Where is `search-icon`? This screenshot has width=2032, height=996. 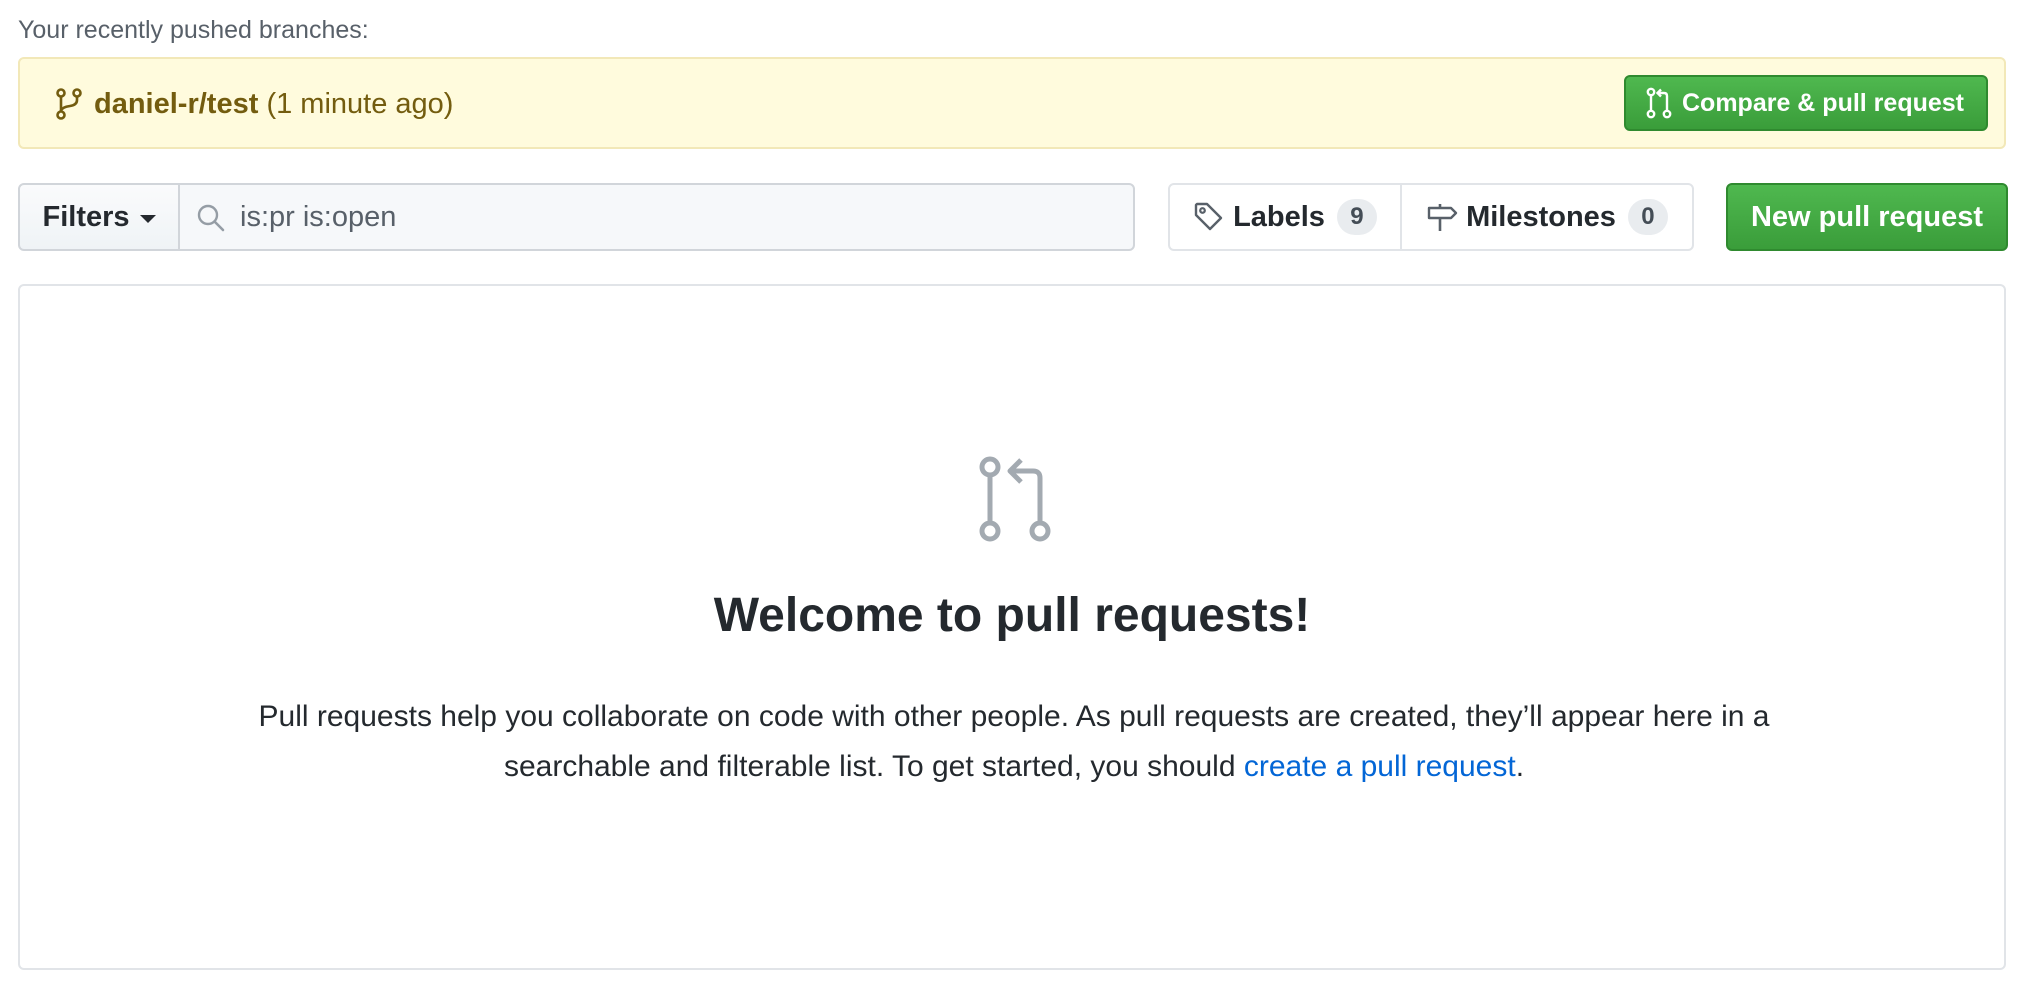 search-icon is located at coordinates (211, 218).